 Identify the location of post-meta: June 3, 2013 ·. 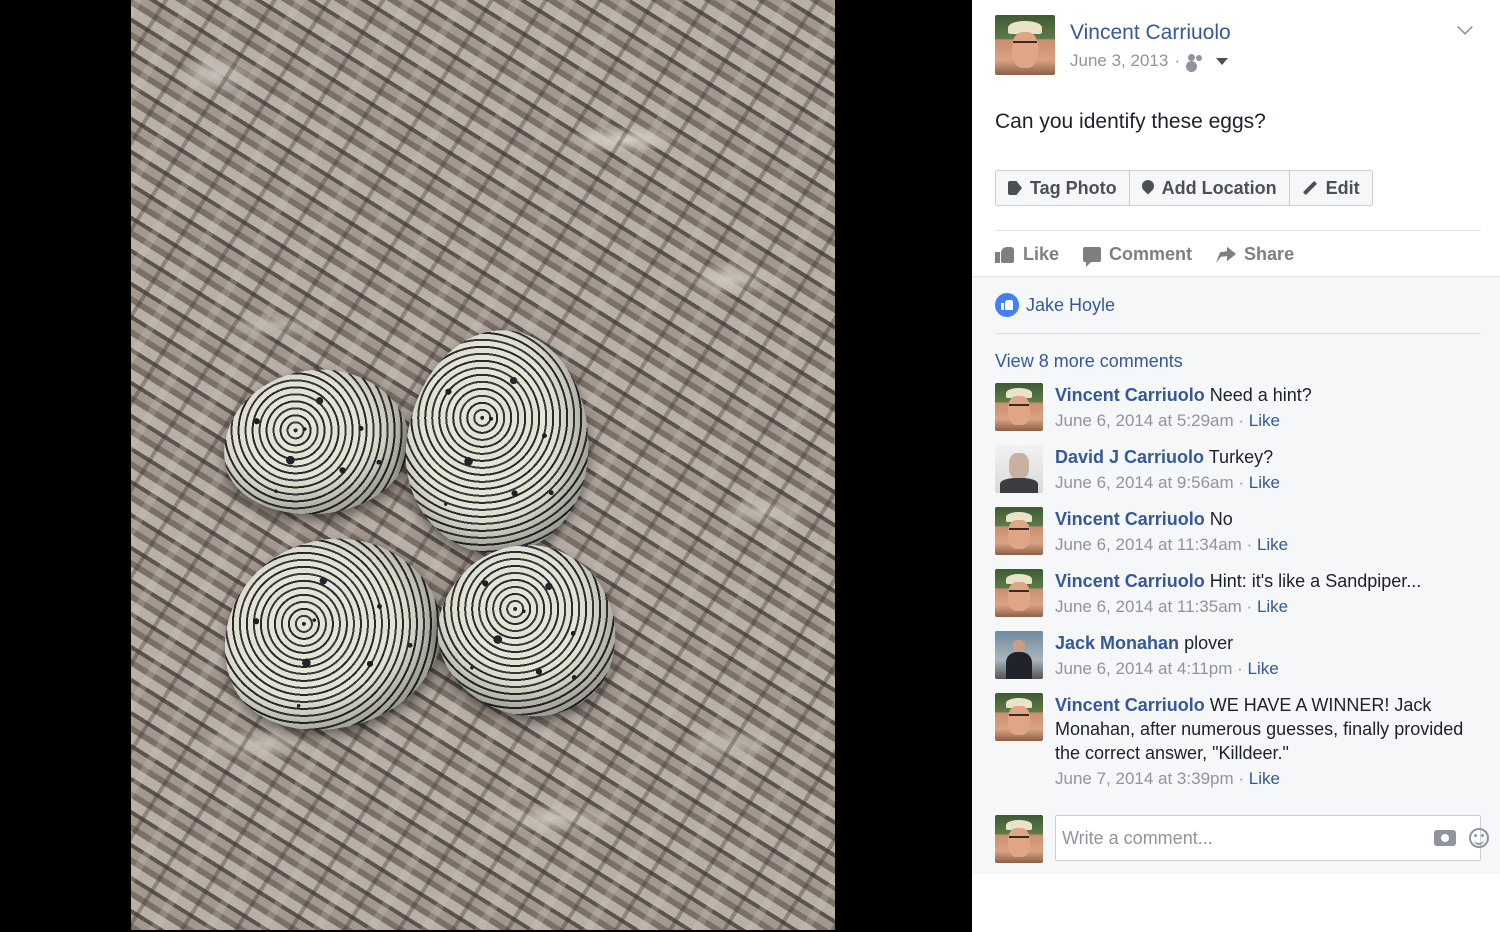
(1149, 61).